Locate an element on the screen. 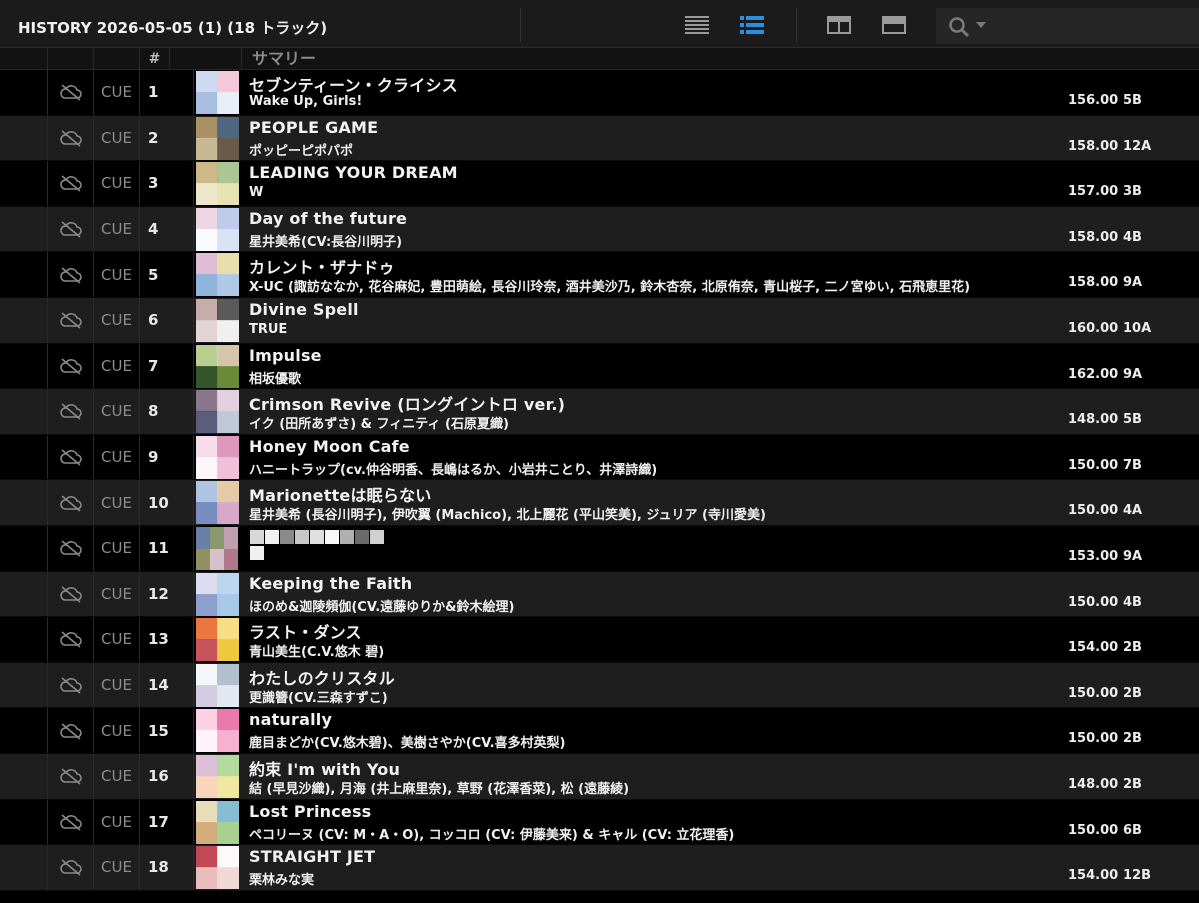 The image size is (1199, 903). layout-top-icon is located at coordinates (894, 25).